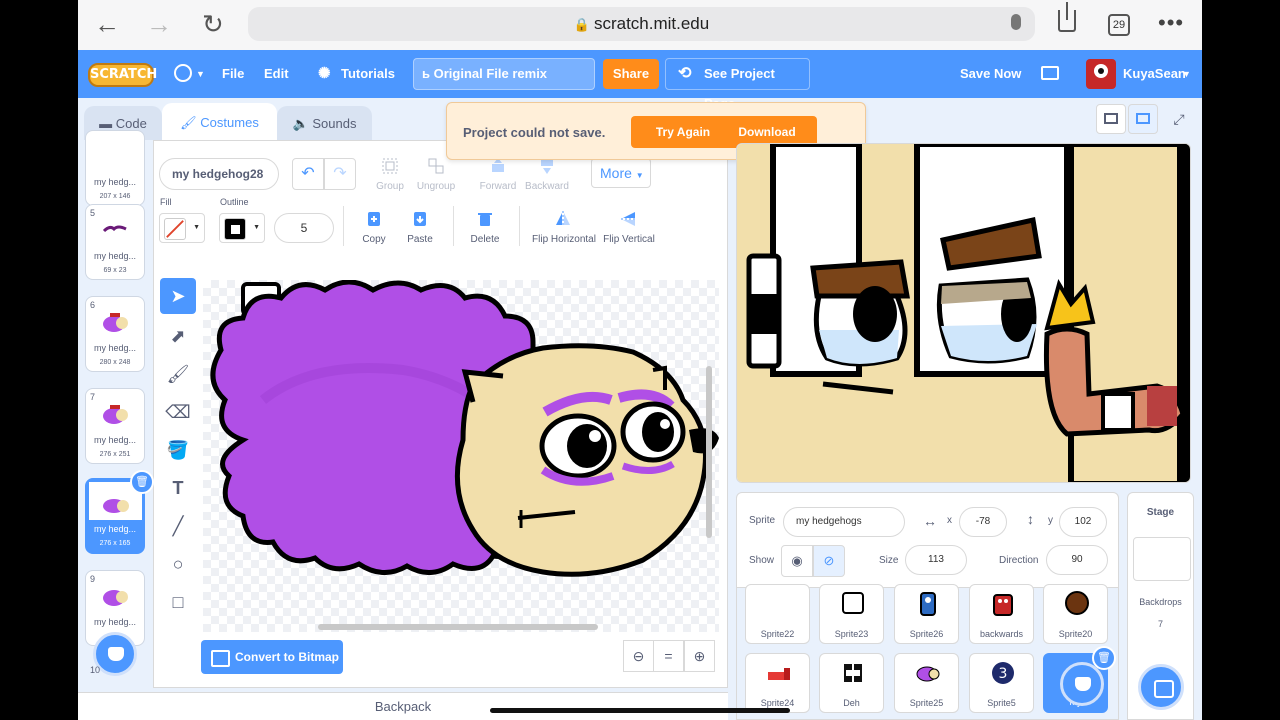  Describe the element at coordinates (1179, 119) in the screenshot. I see `fullscreen-icon: ⤢` at that location.